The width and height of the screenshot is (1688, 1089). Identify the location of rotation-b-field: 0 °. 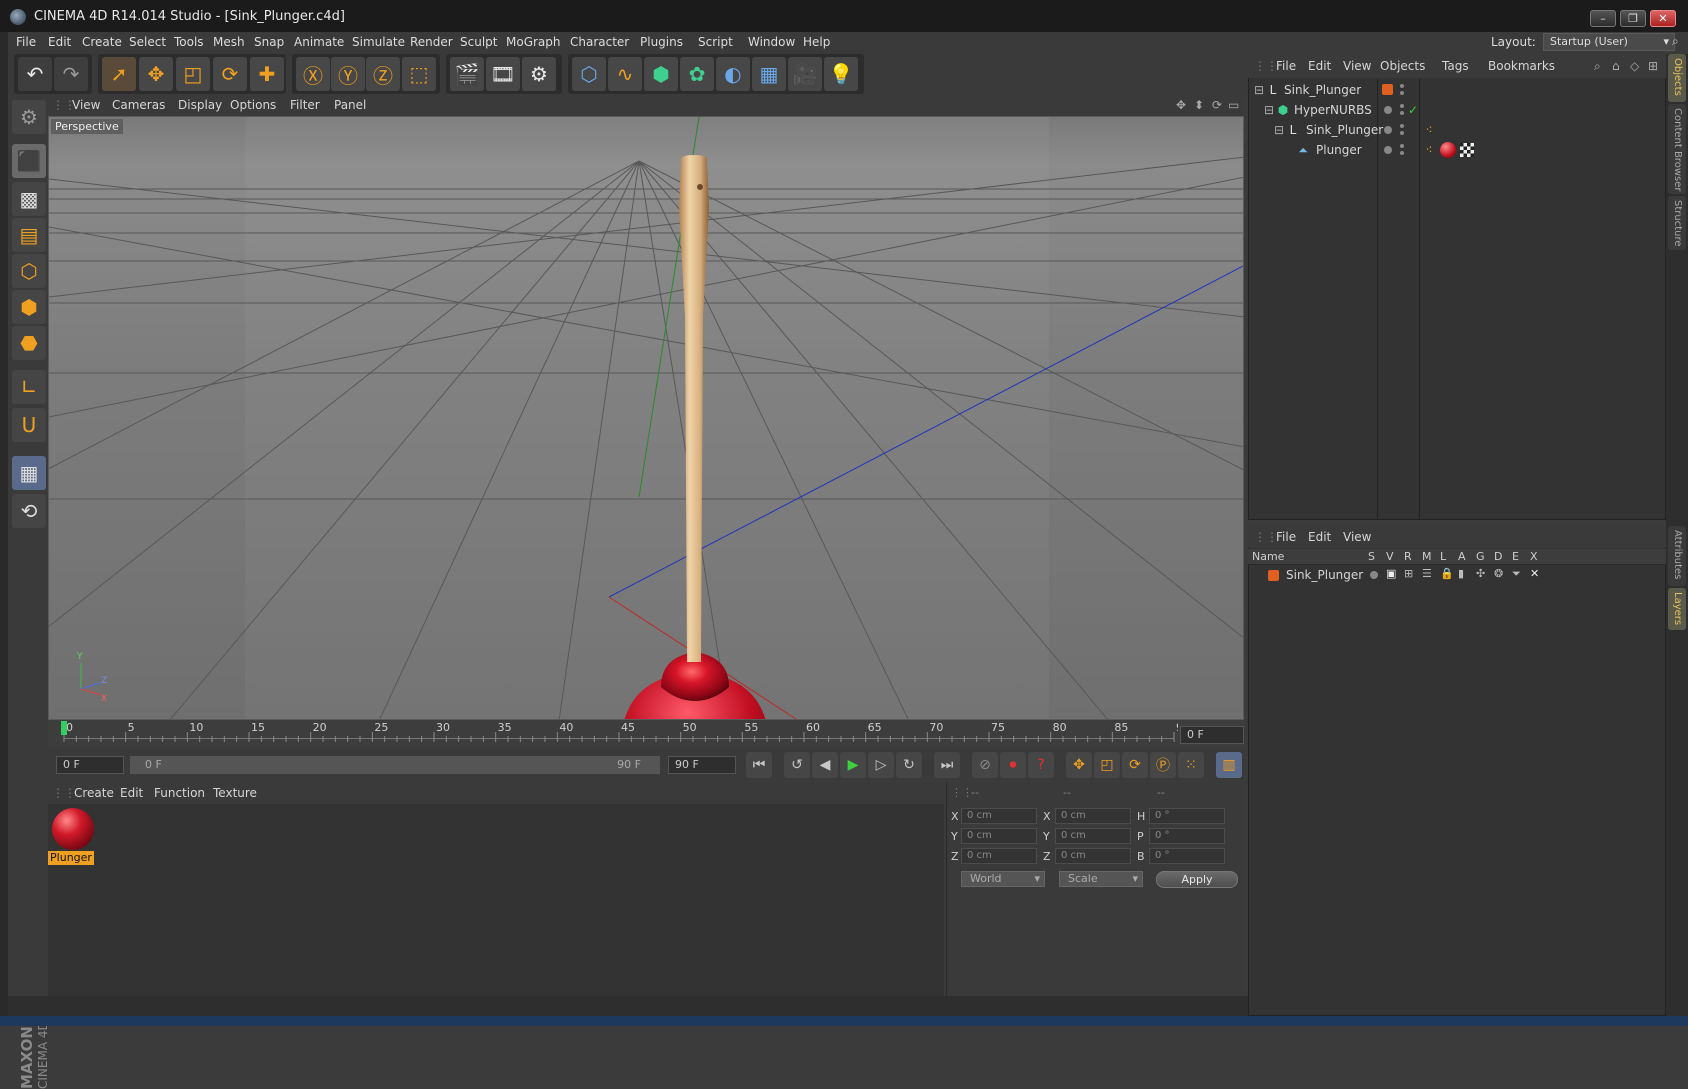
(1187, 856).